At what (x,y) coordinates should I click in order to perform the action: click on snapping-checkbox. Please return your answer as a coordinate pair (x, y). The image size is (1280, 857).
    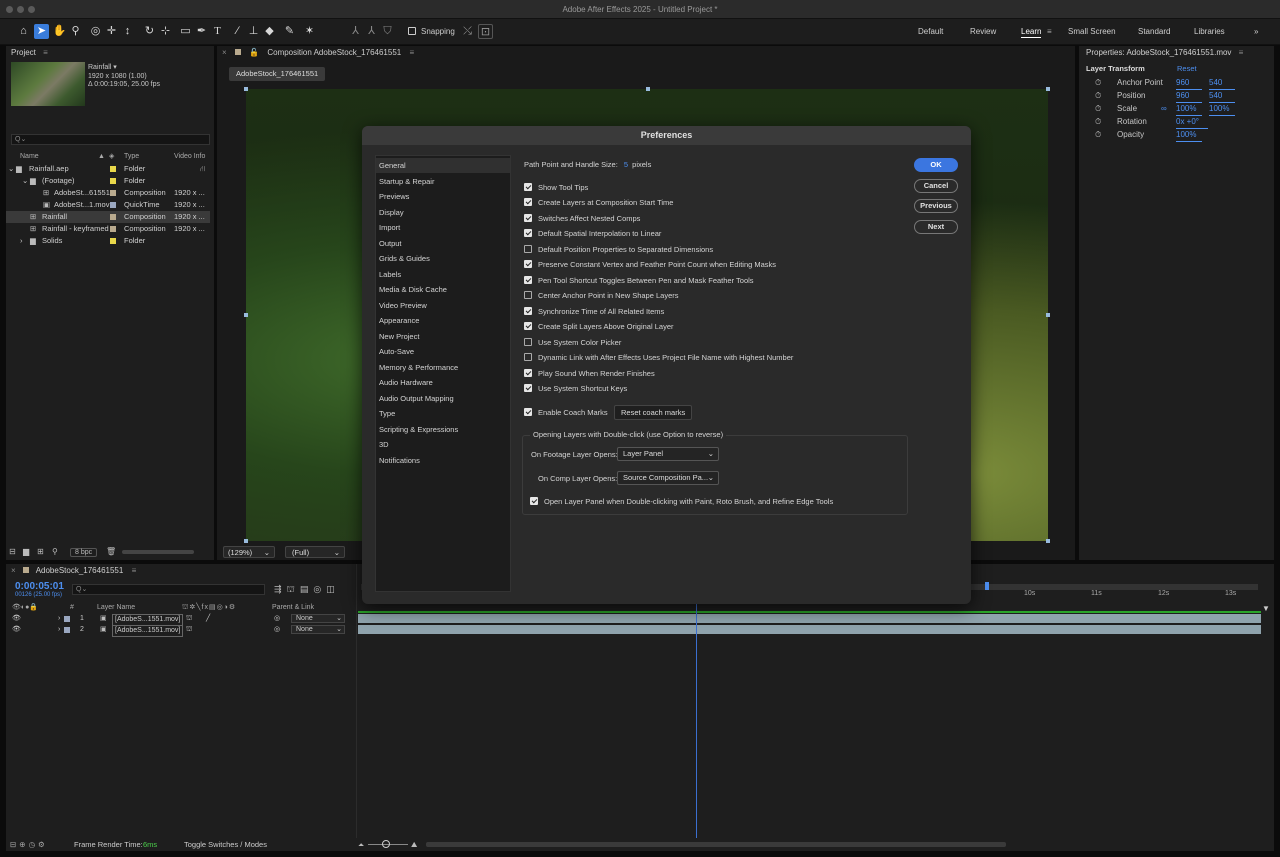
    Looking at the image, I should click on (412, 31).